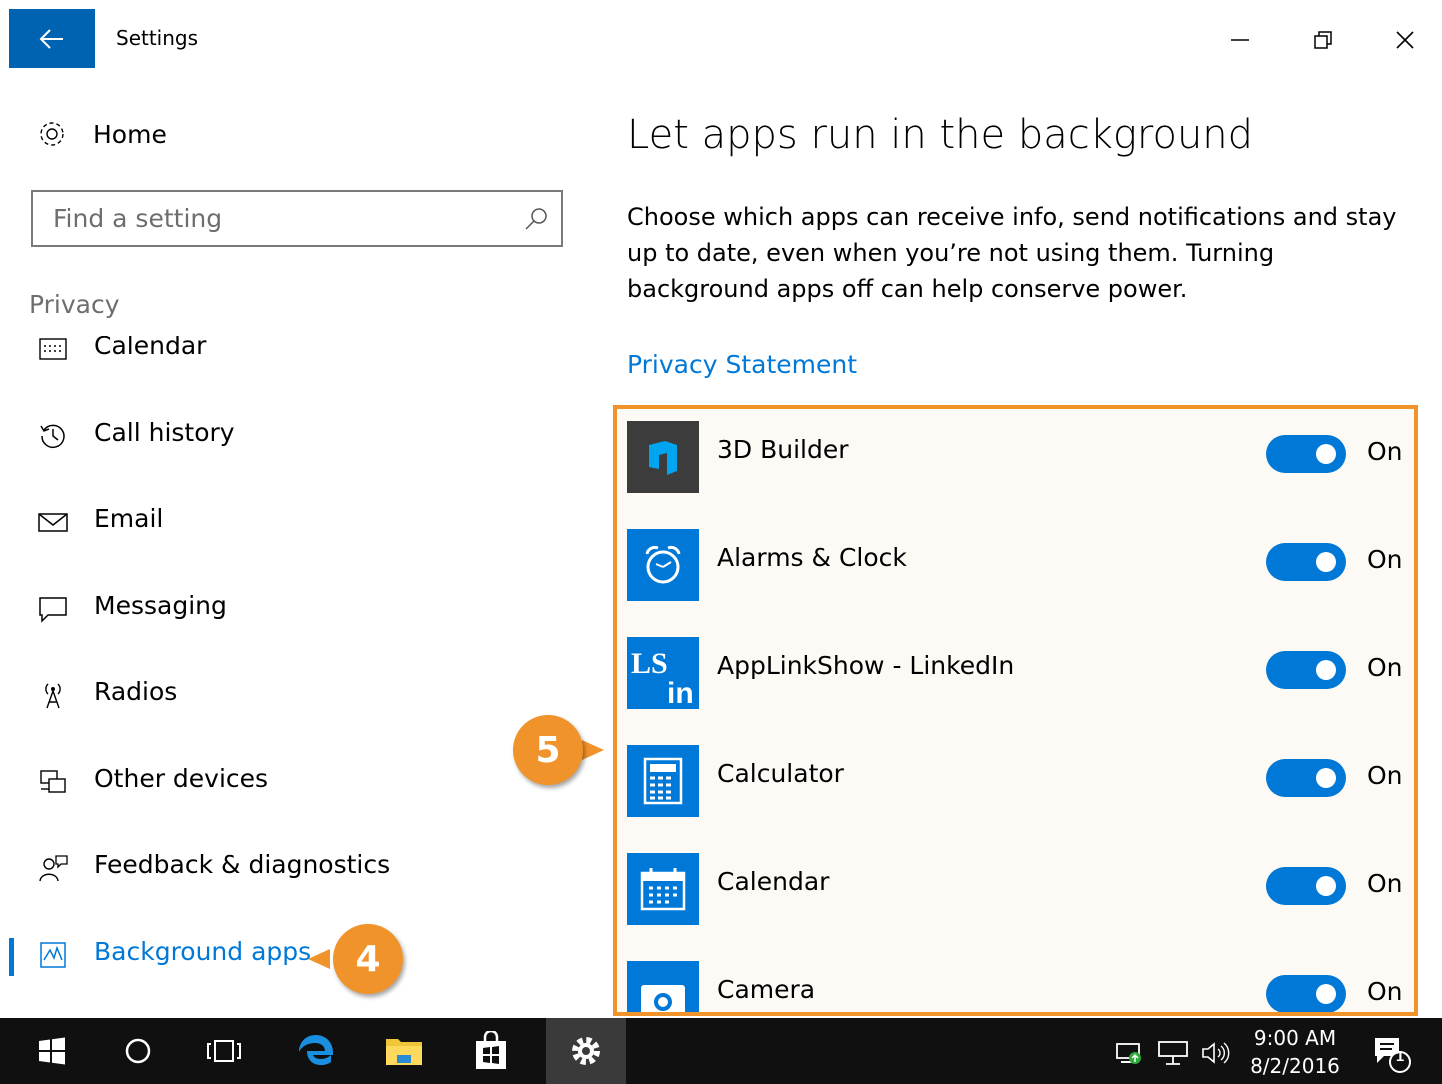 This screenshot has width=1442, height=1084. What do you see at coordinates (53, 695) in the screenshot?
I see `radio-tower-icon` at bounding box center [53, 695].